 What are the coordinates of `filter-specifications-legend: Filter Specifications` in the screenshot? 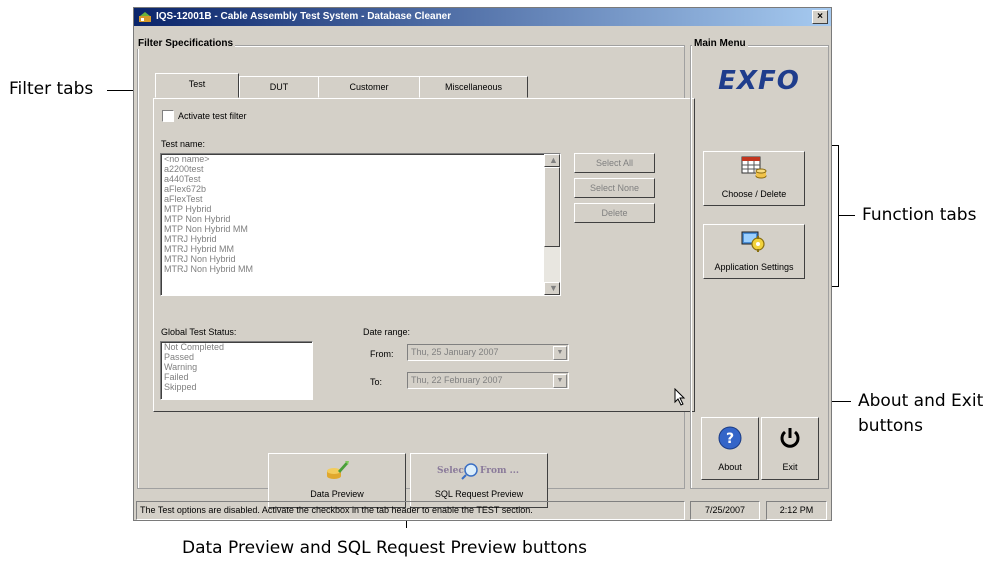 It's located at (186, 43).